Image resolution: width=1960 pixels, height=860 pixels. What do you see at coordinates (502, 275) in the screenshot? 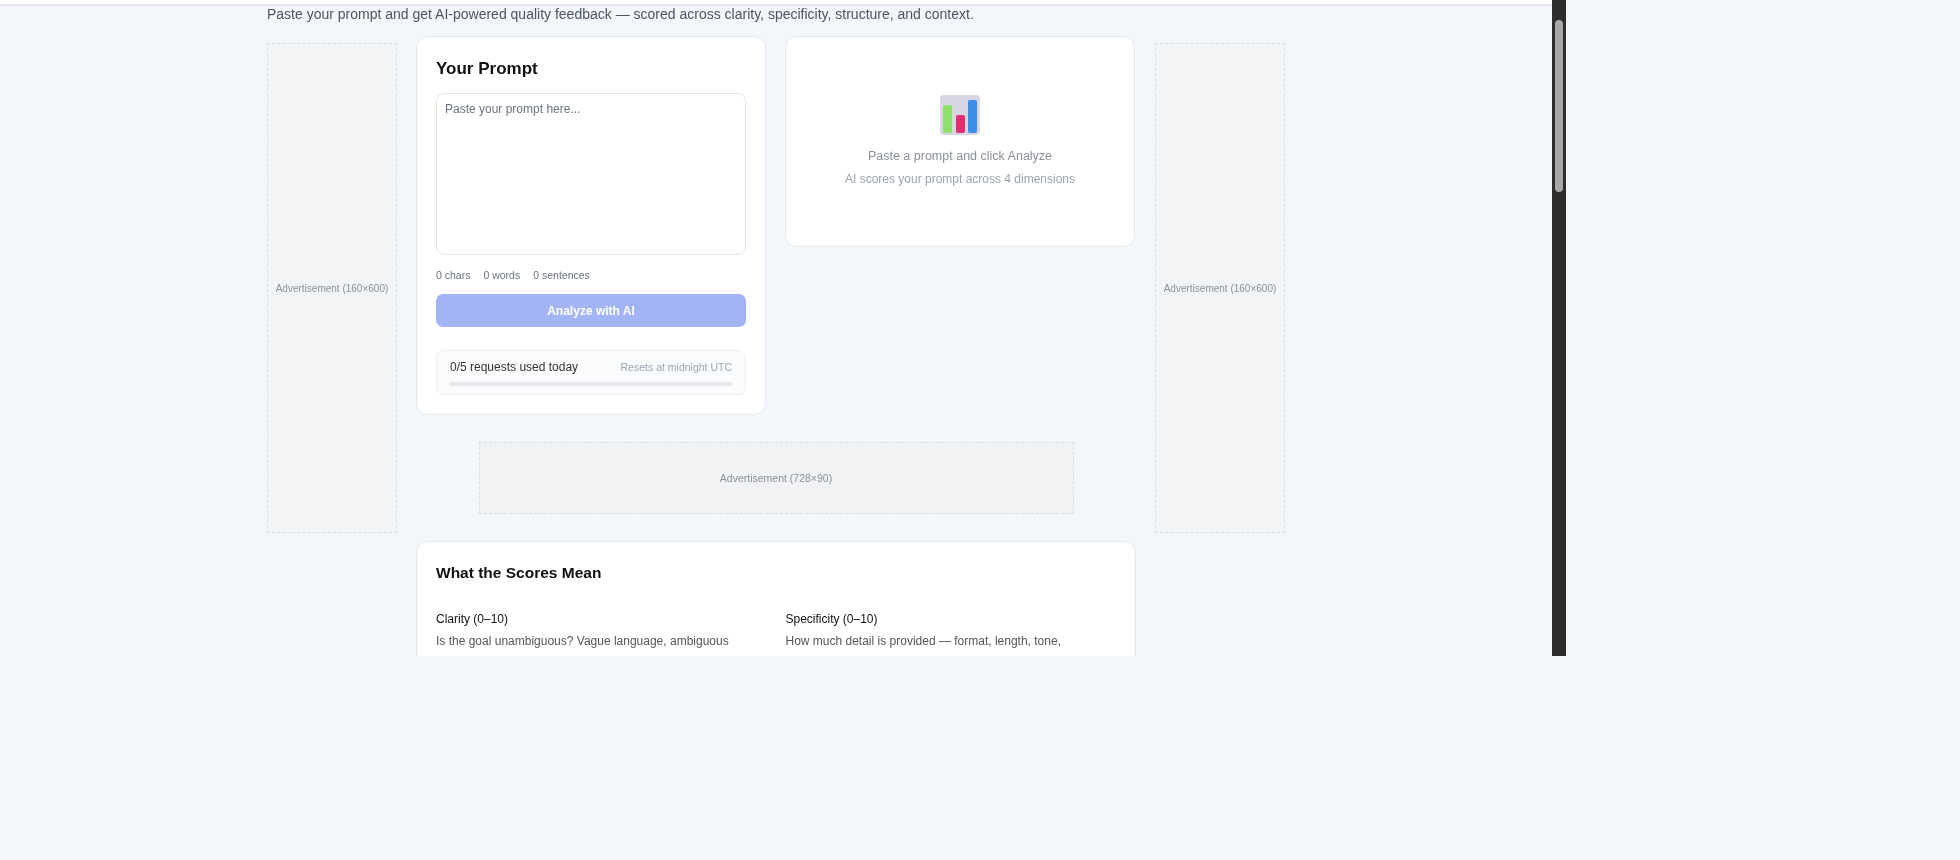
I see `stat-text: 0 words` at bounding box center [502, 275].